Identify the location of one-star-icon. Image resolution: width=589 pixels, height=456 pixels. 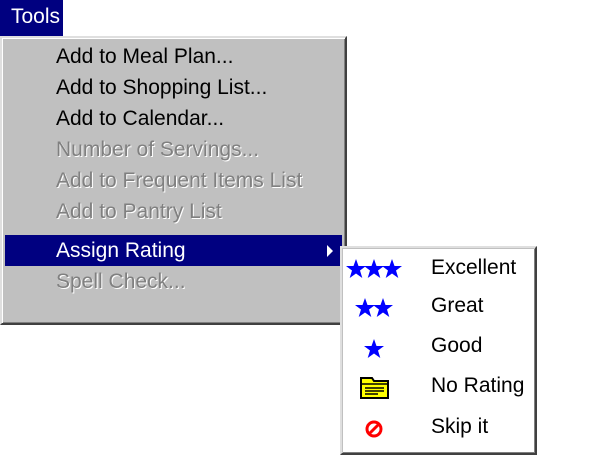
(377, 347).